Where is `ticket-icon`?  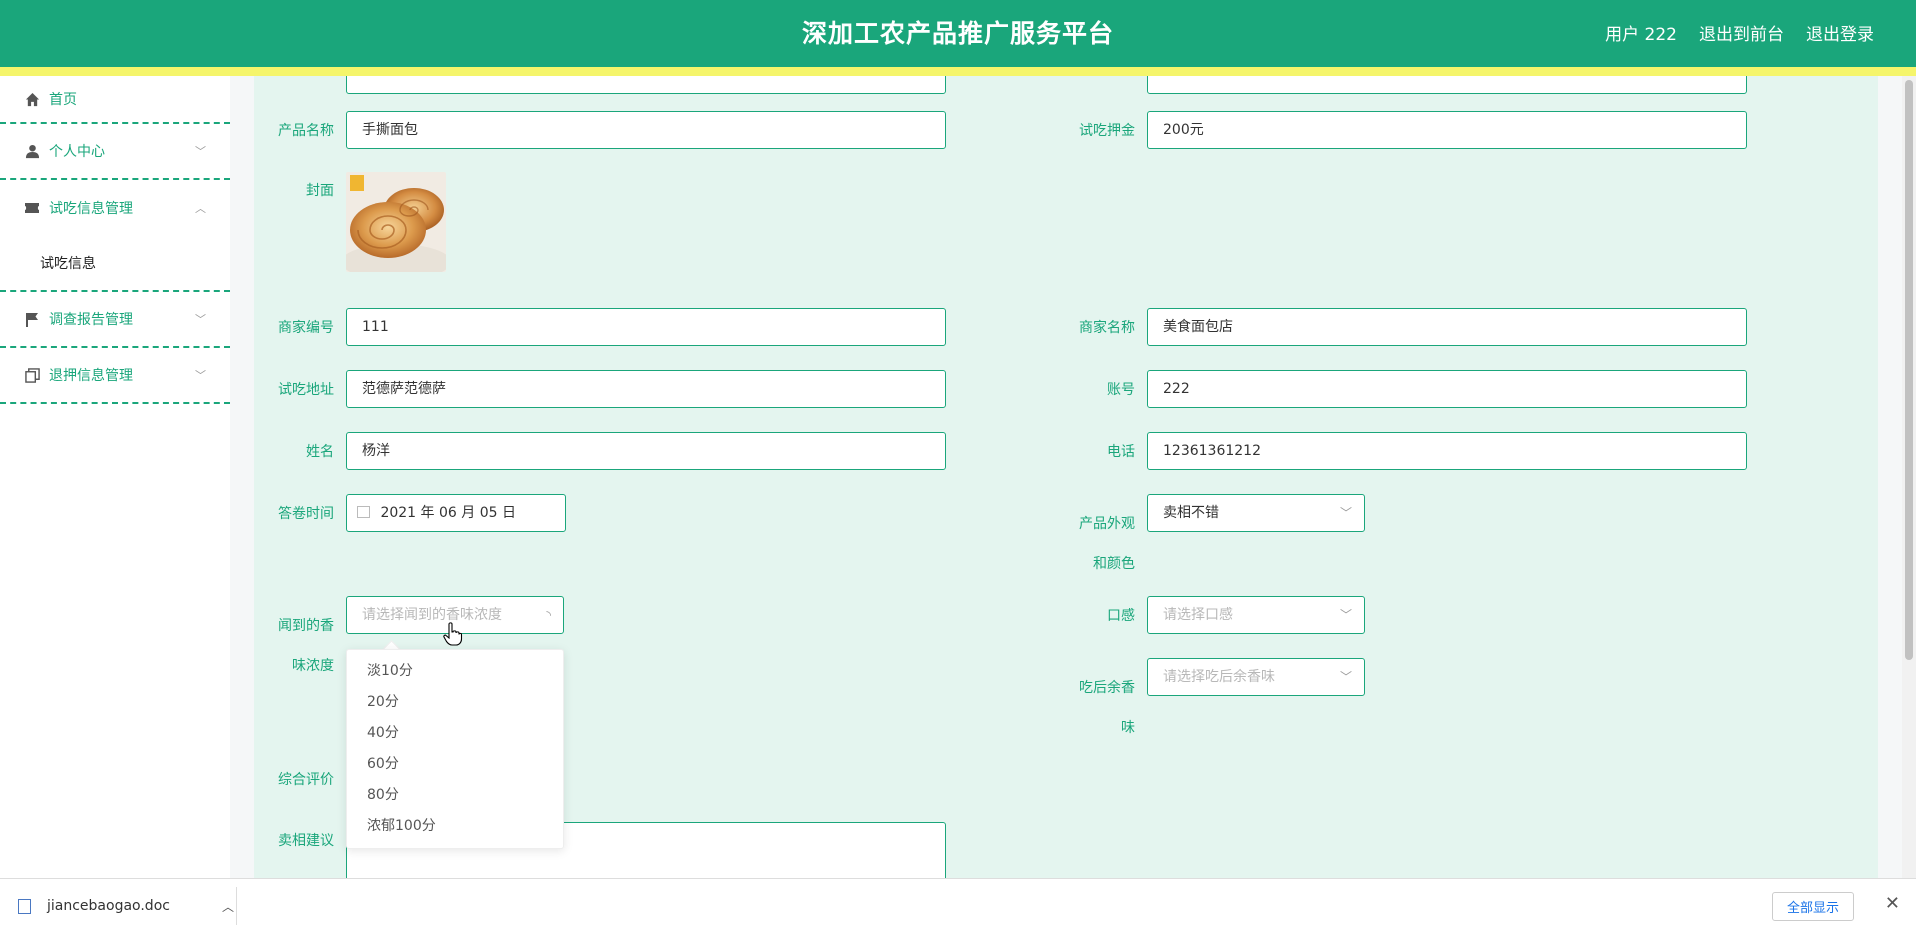
ticket-icon is located at coordinates (32, 208).